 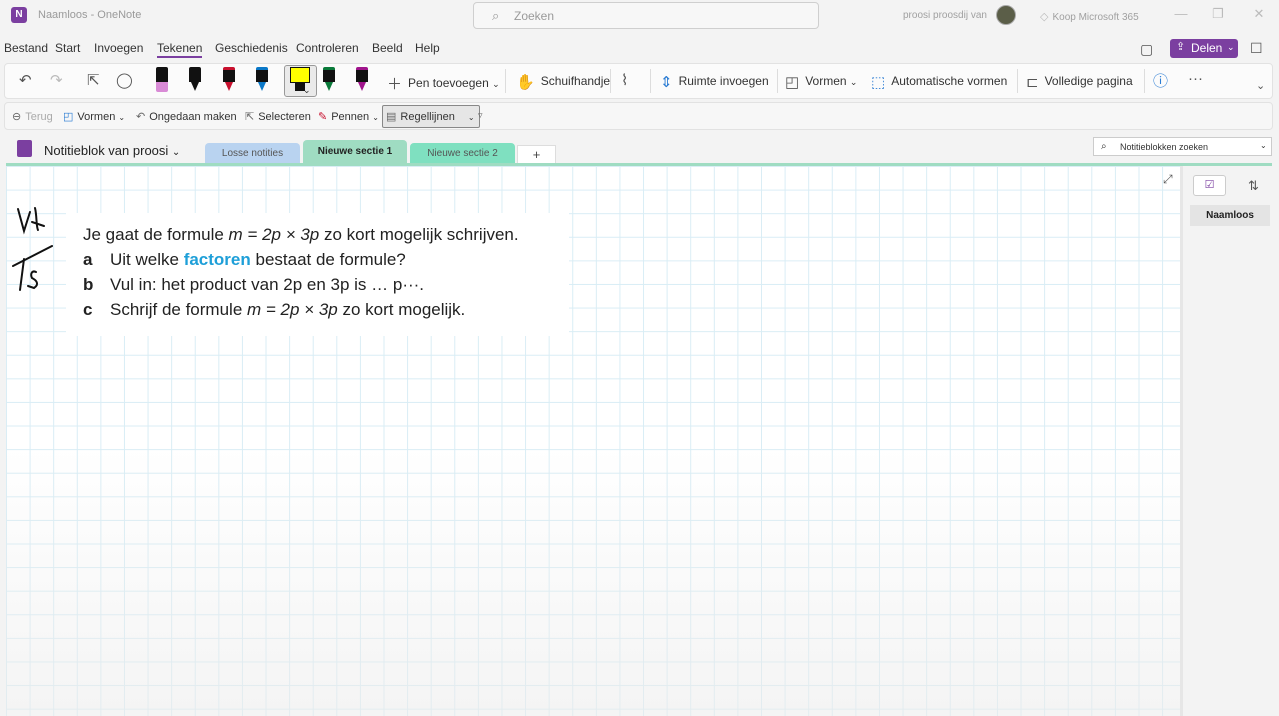 I want to click on buy-microsoft-365-link: ◇ Koop Microsoft 365, so click(x=1089, y=16).